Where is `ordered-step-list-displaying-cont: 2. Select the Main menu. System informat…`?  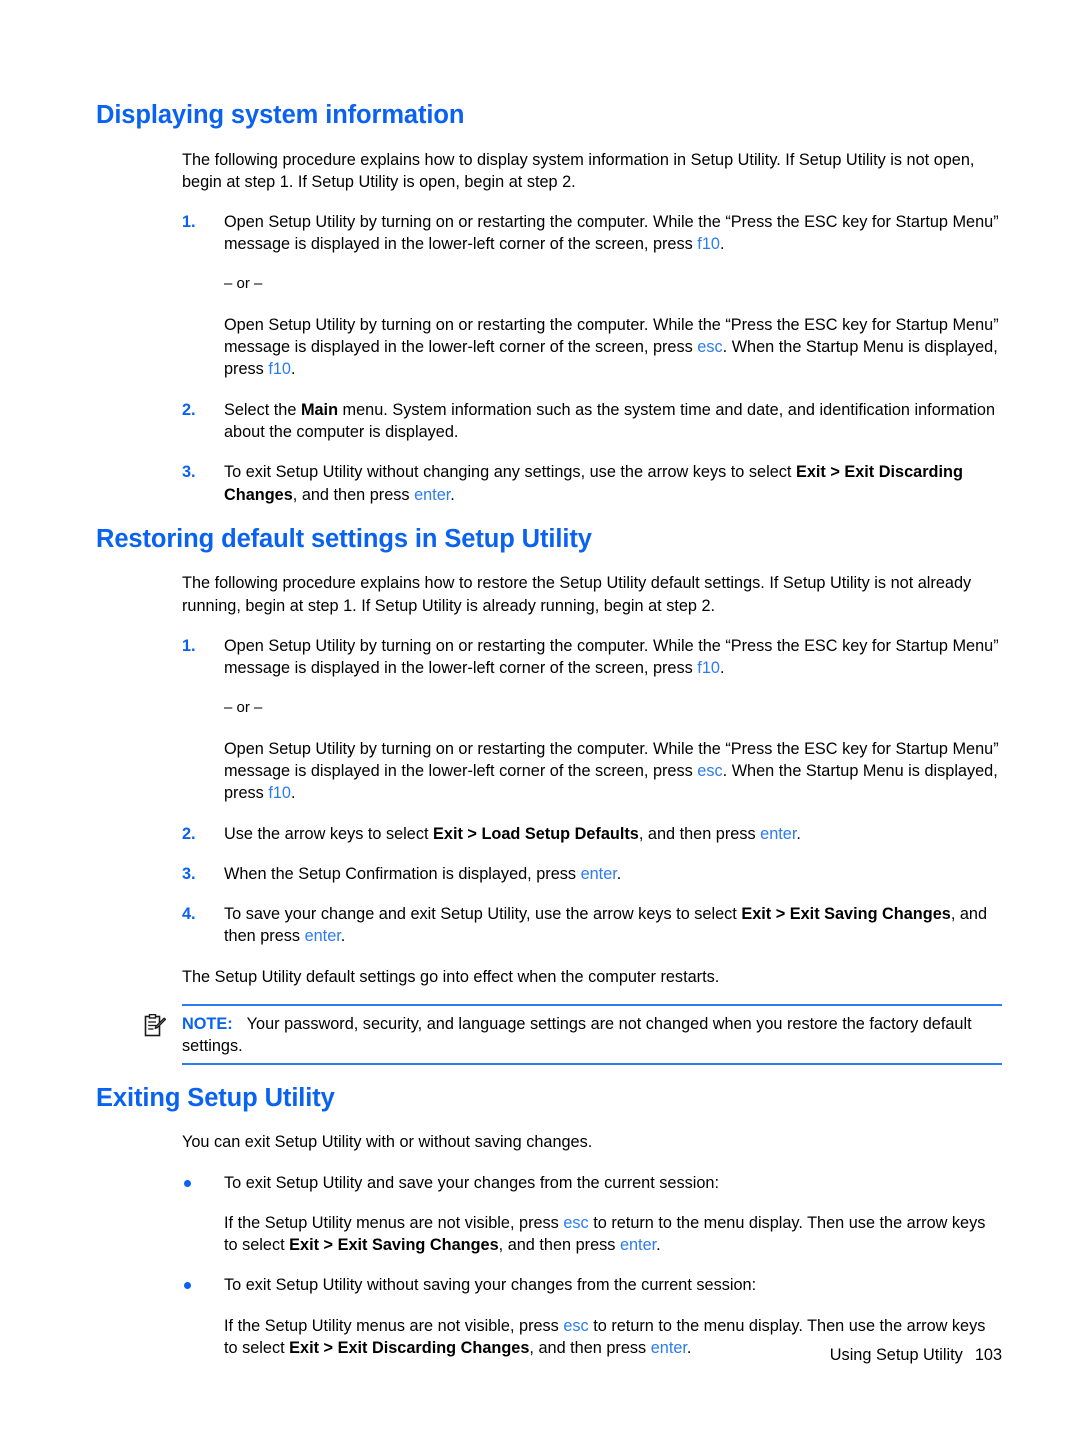
ordered-step-list-displaying-cont: 2. Select the Main menu. System informat… is located at coordinates (549, 452).